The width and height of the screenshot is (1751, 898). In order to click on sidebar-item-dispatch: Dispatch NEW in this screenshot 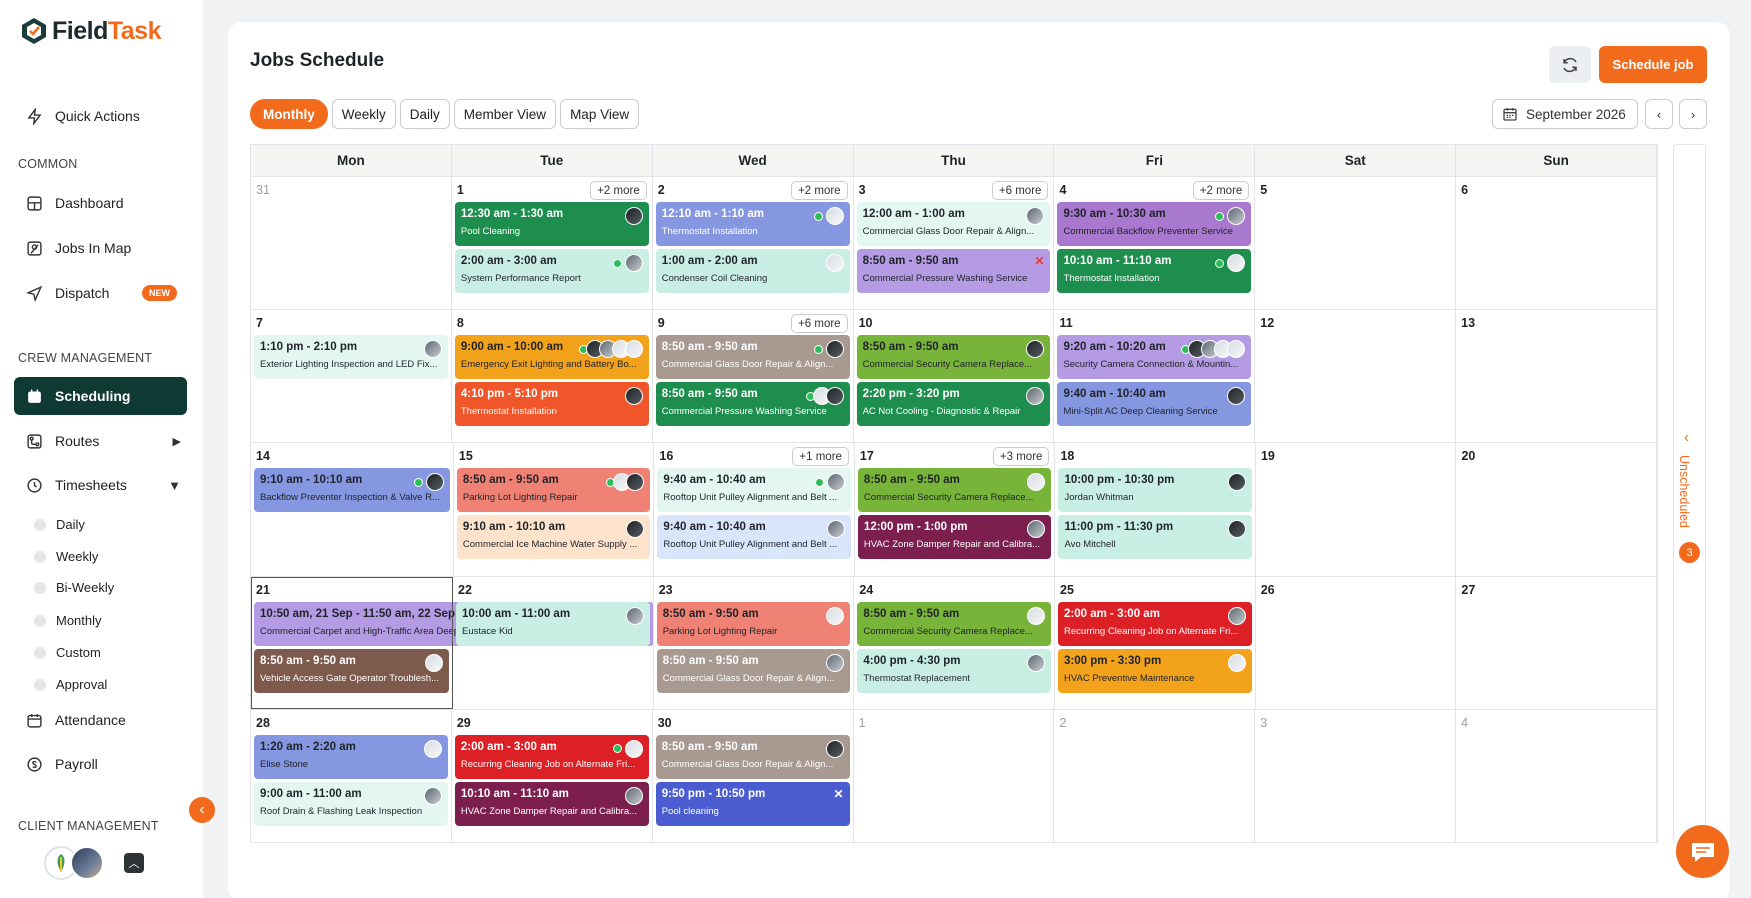, I will do `click(100, 293)`.